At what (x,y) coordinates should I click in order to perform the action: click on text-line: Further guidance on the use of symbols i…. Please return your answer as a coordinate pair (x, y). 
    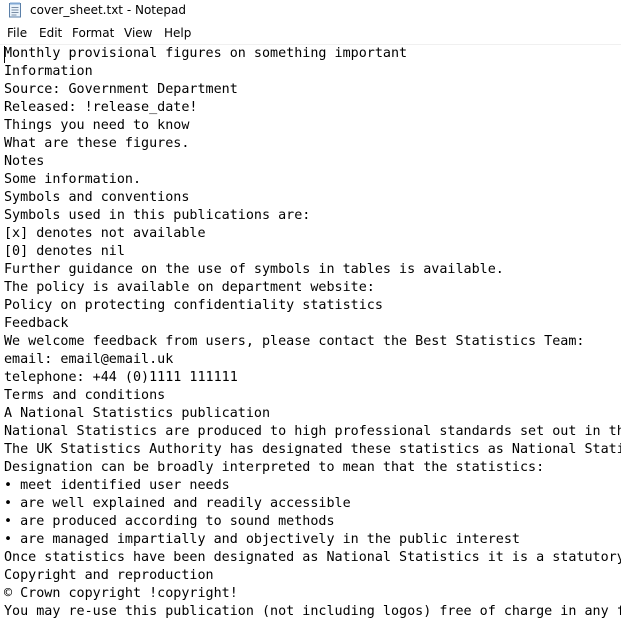
    Looking at the image, I should click on (254, 269).